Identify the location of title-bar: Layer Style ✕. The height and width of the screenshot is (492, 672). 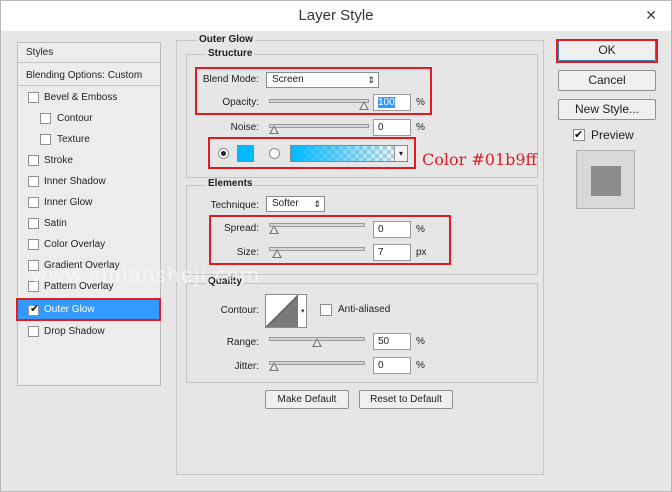
(336, 16).